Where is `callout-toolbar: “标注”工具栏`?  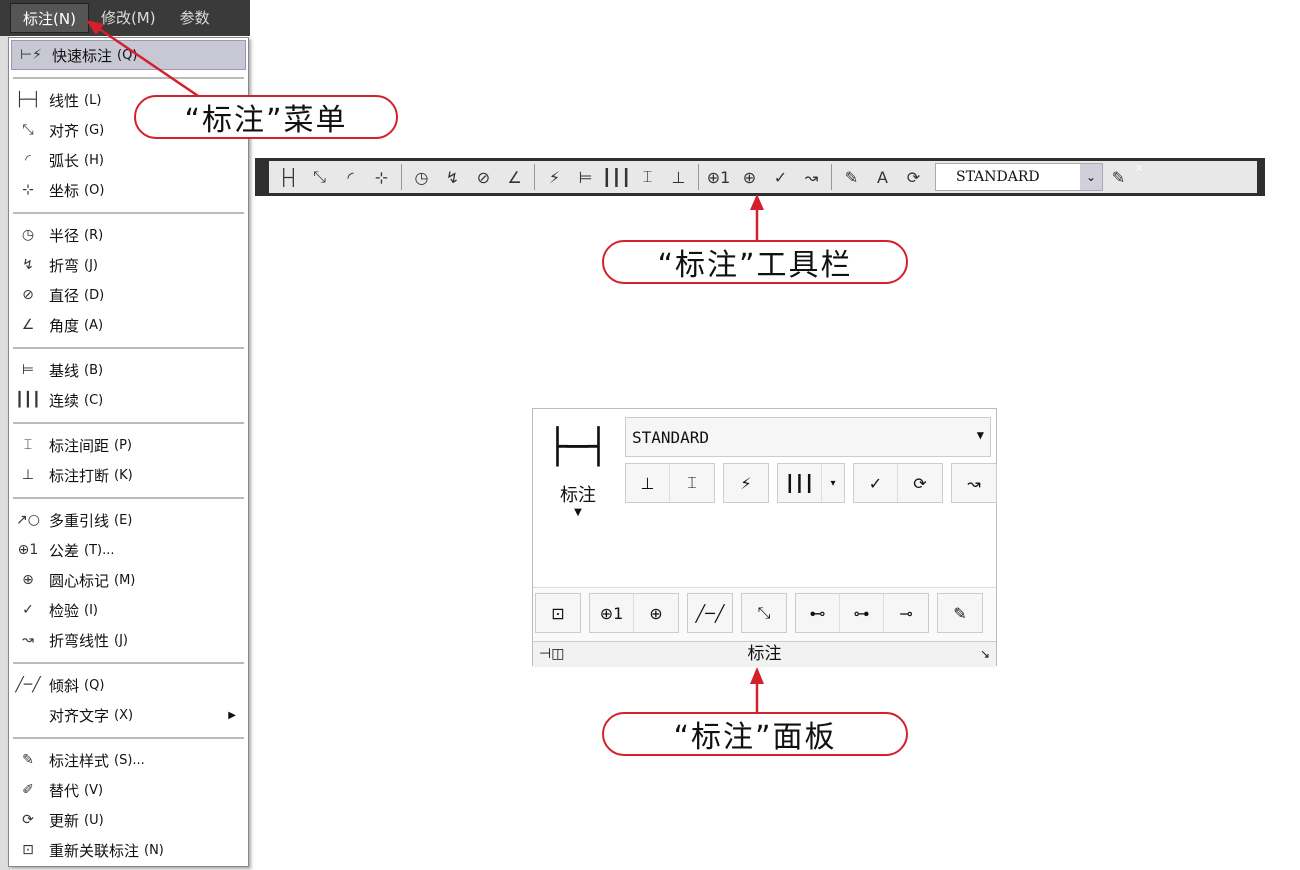 callout-toolbar: “标注”工具栏 is located at coordinates (755, 262).